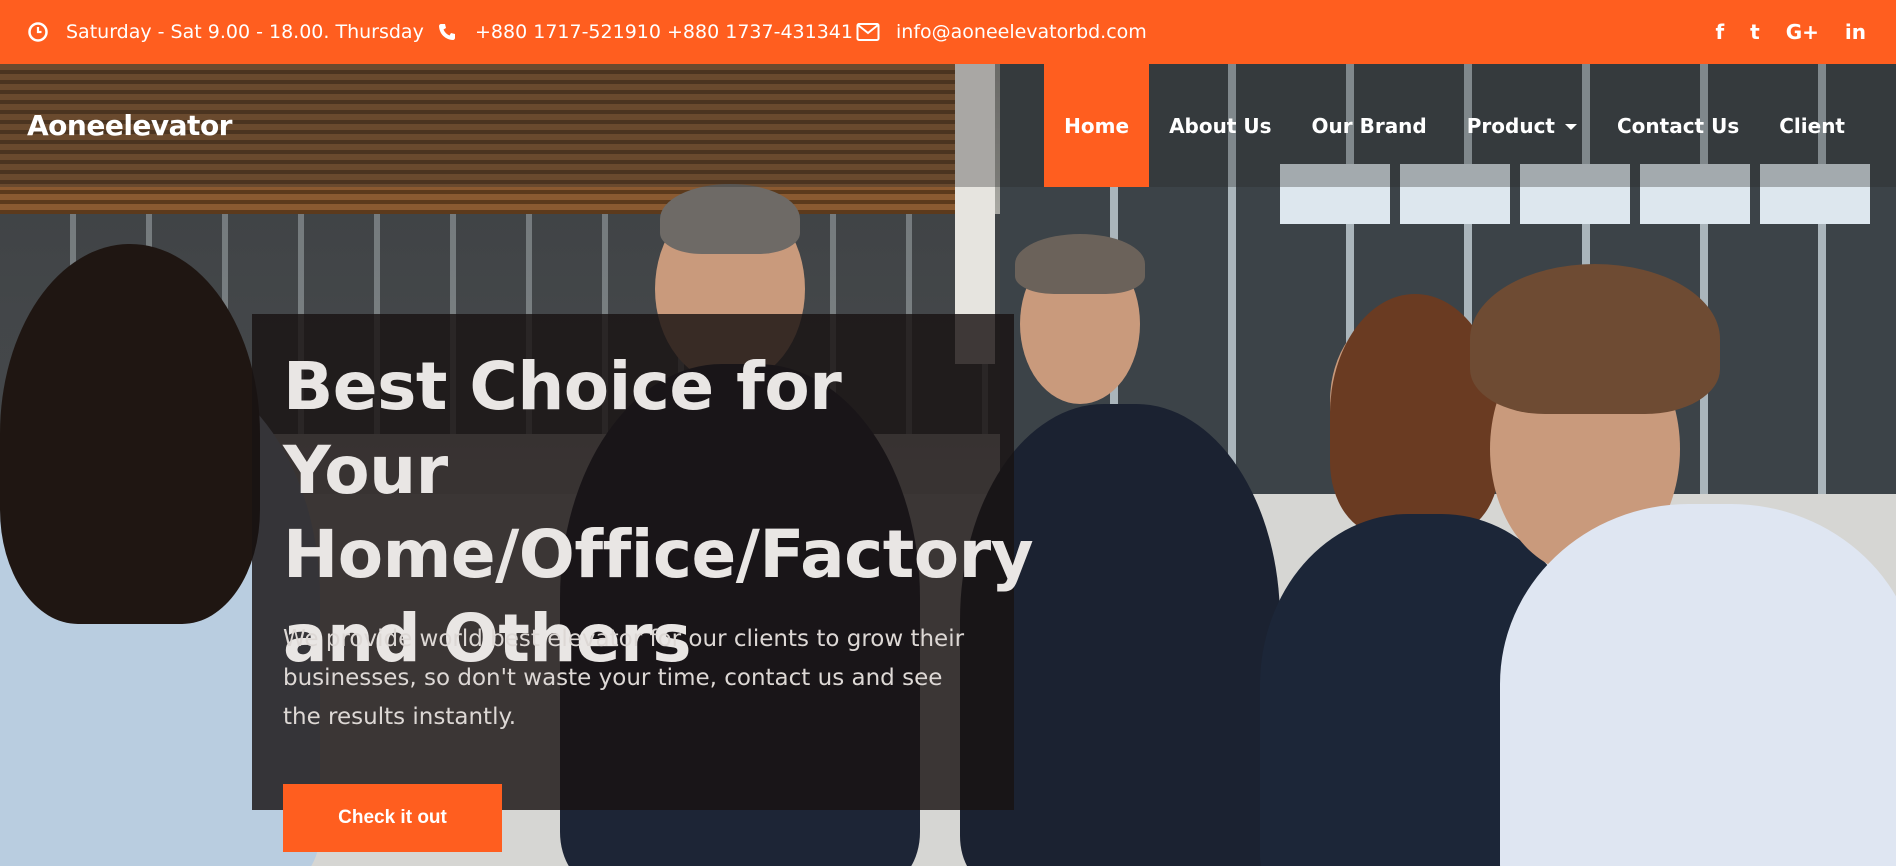 The image size is (1896, 866). What do you see at coordinates (1220, 125) in the screenshot?
I see `nav-item-about-us: About Us` at bounding box center [1220, 125].